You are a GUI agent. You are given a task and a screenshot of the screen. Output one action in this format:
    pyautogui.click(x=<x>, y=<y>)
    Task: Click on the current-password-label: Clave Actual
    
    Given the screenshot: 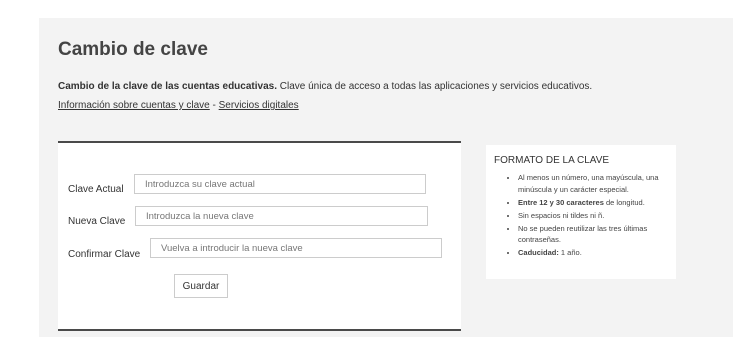 What is the action you would take?
    pyautogui.click(x=96, y=189)
    